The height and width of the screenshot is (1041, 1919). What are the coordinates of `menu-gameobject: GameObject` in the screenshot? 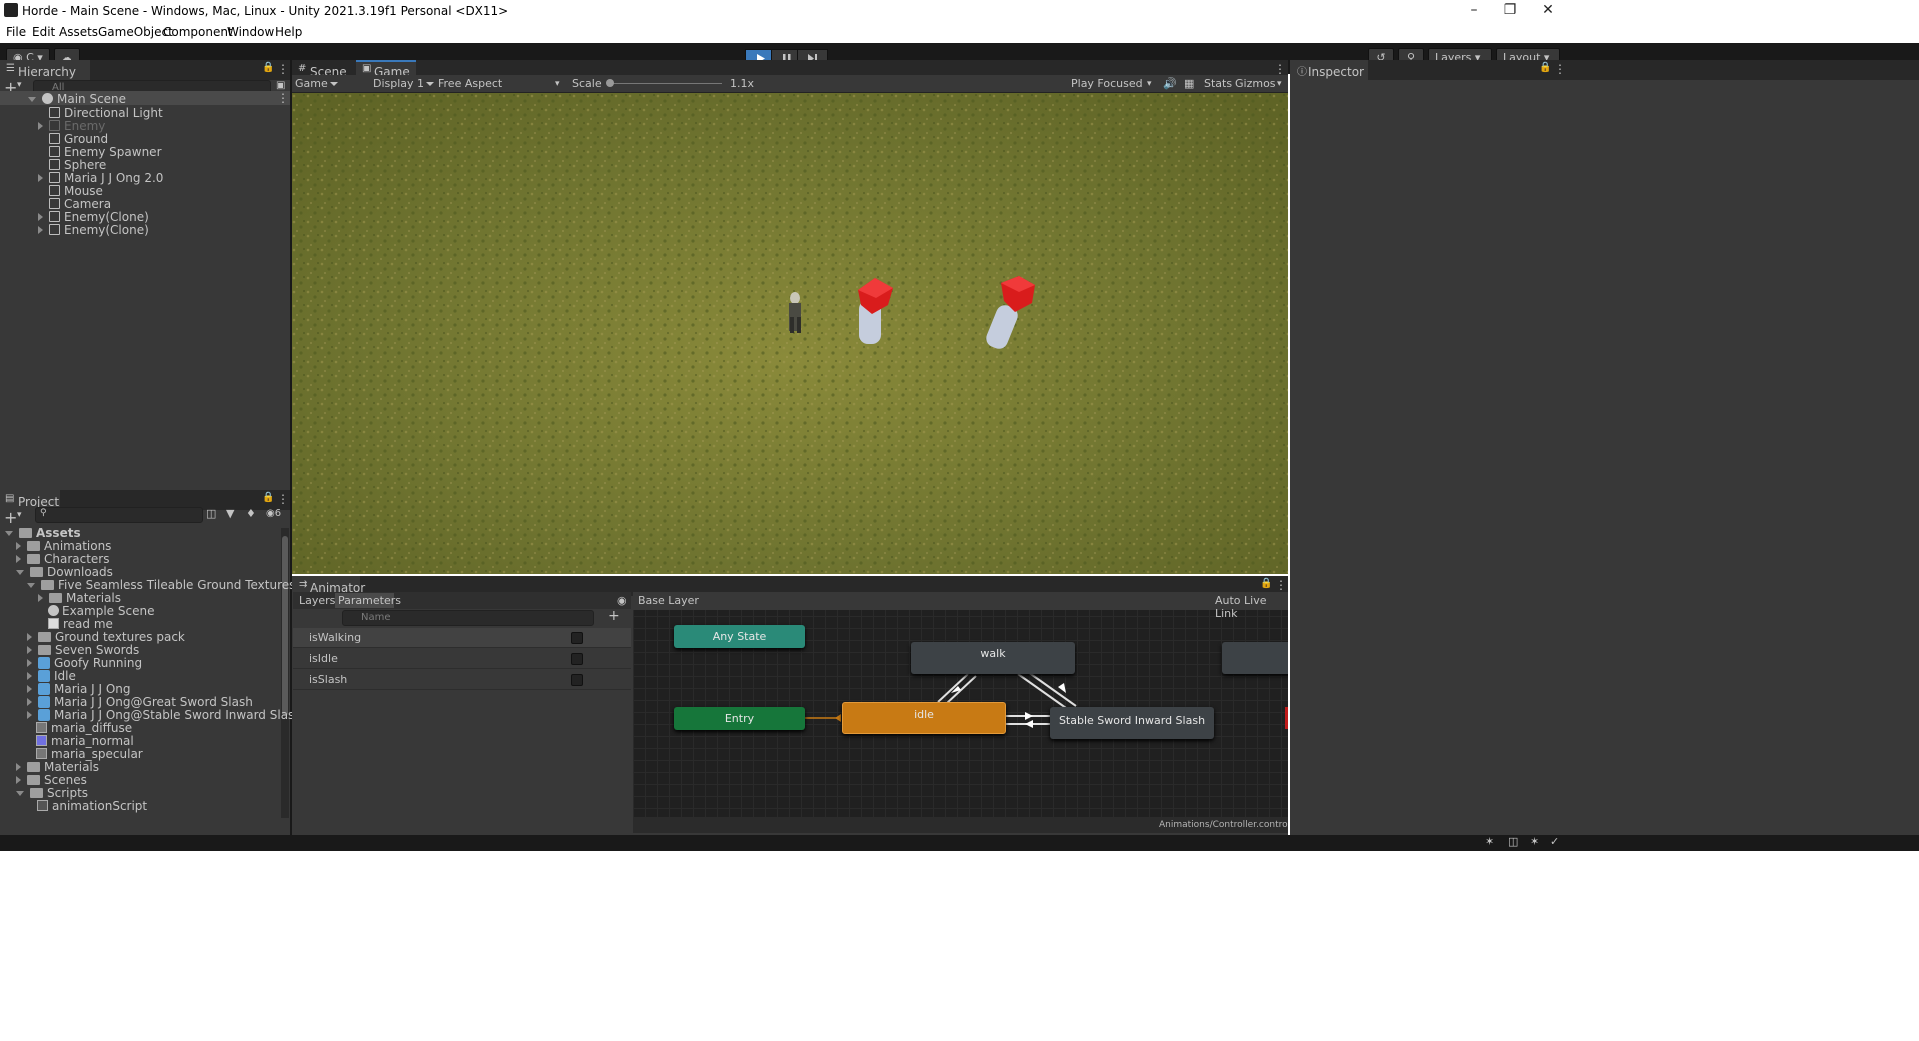 It's located at (135, 32).